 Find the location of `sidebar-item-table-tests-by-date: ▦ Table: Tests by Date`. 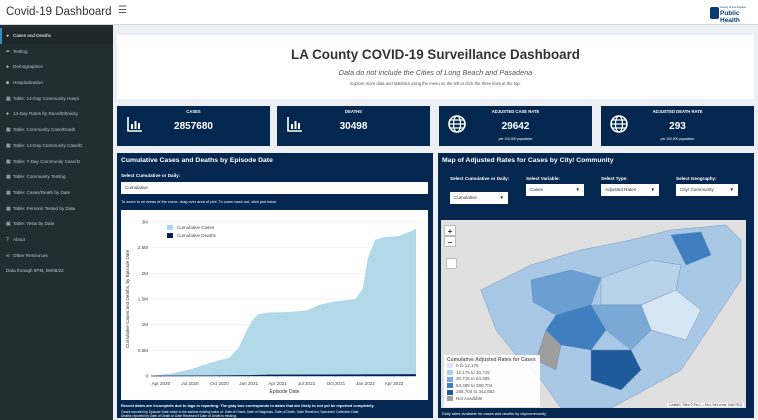

sidebar-item-table-tests-by-date: ▦ Table: Tests by Date is located at coordinates (56, 224).